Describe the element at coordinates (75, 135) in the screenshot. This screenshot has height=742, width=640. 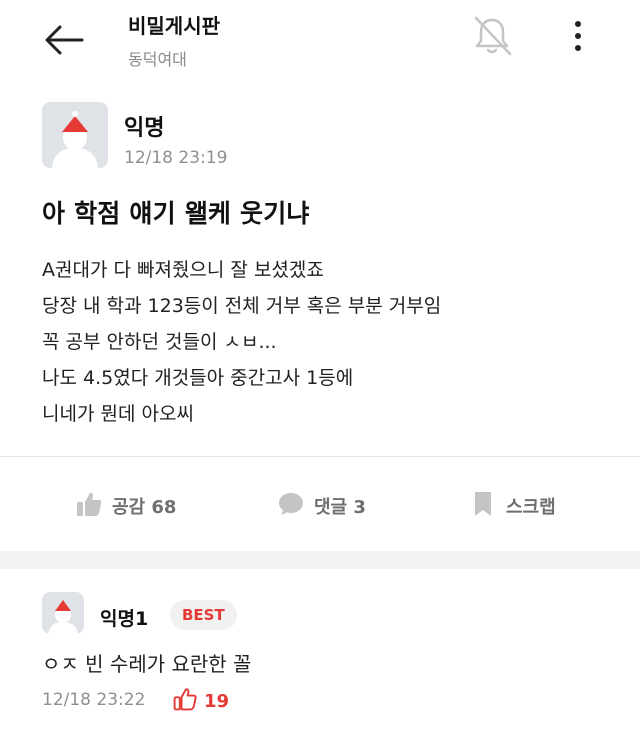
I see `avatar` at that location.